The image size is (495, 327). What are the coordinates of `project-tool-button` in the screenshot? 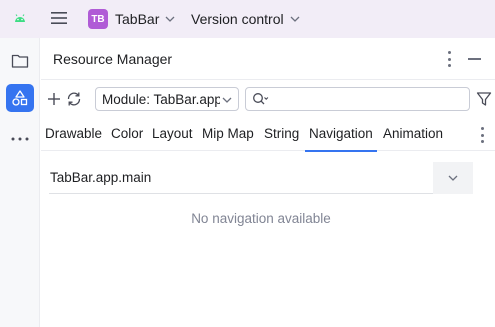 It's located at (20, 61).